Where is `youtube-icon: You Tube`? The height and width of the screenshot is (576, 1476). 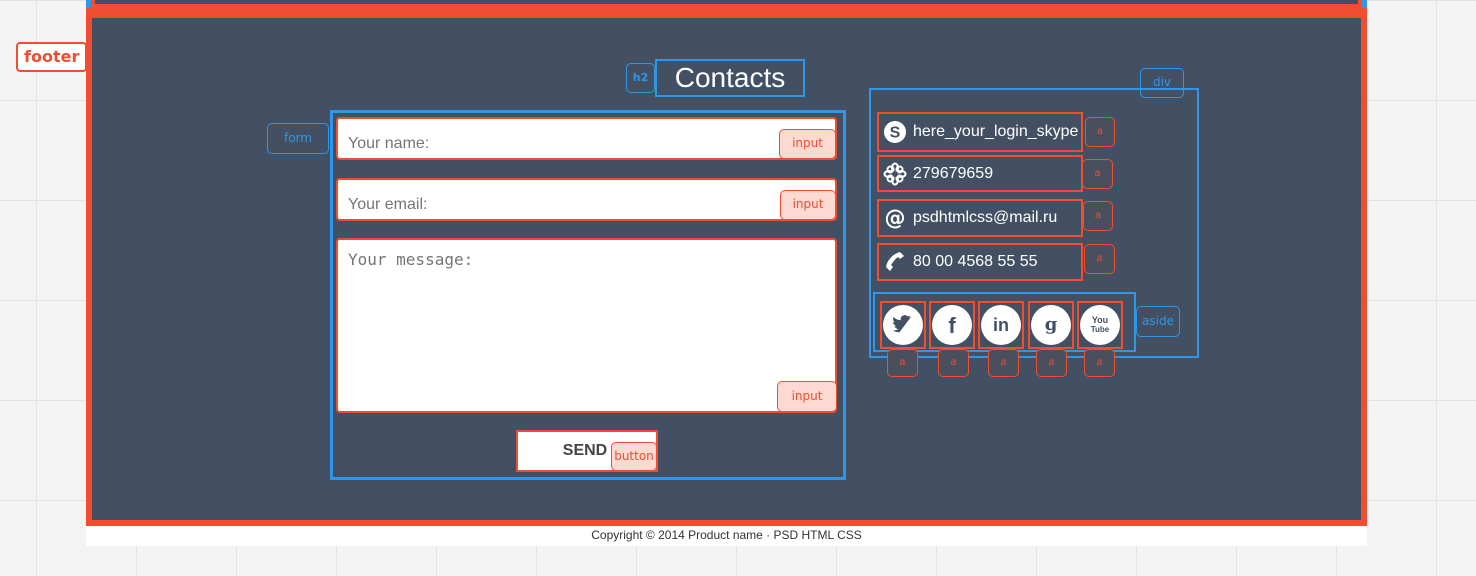 youtube-icon: You Tube is located at coordinates (1100, 325).